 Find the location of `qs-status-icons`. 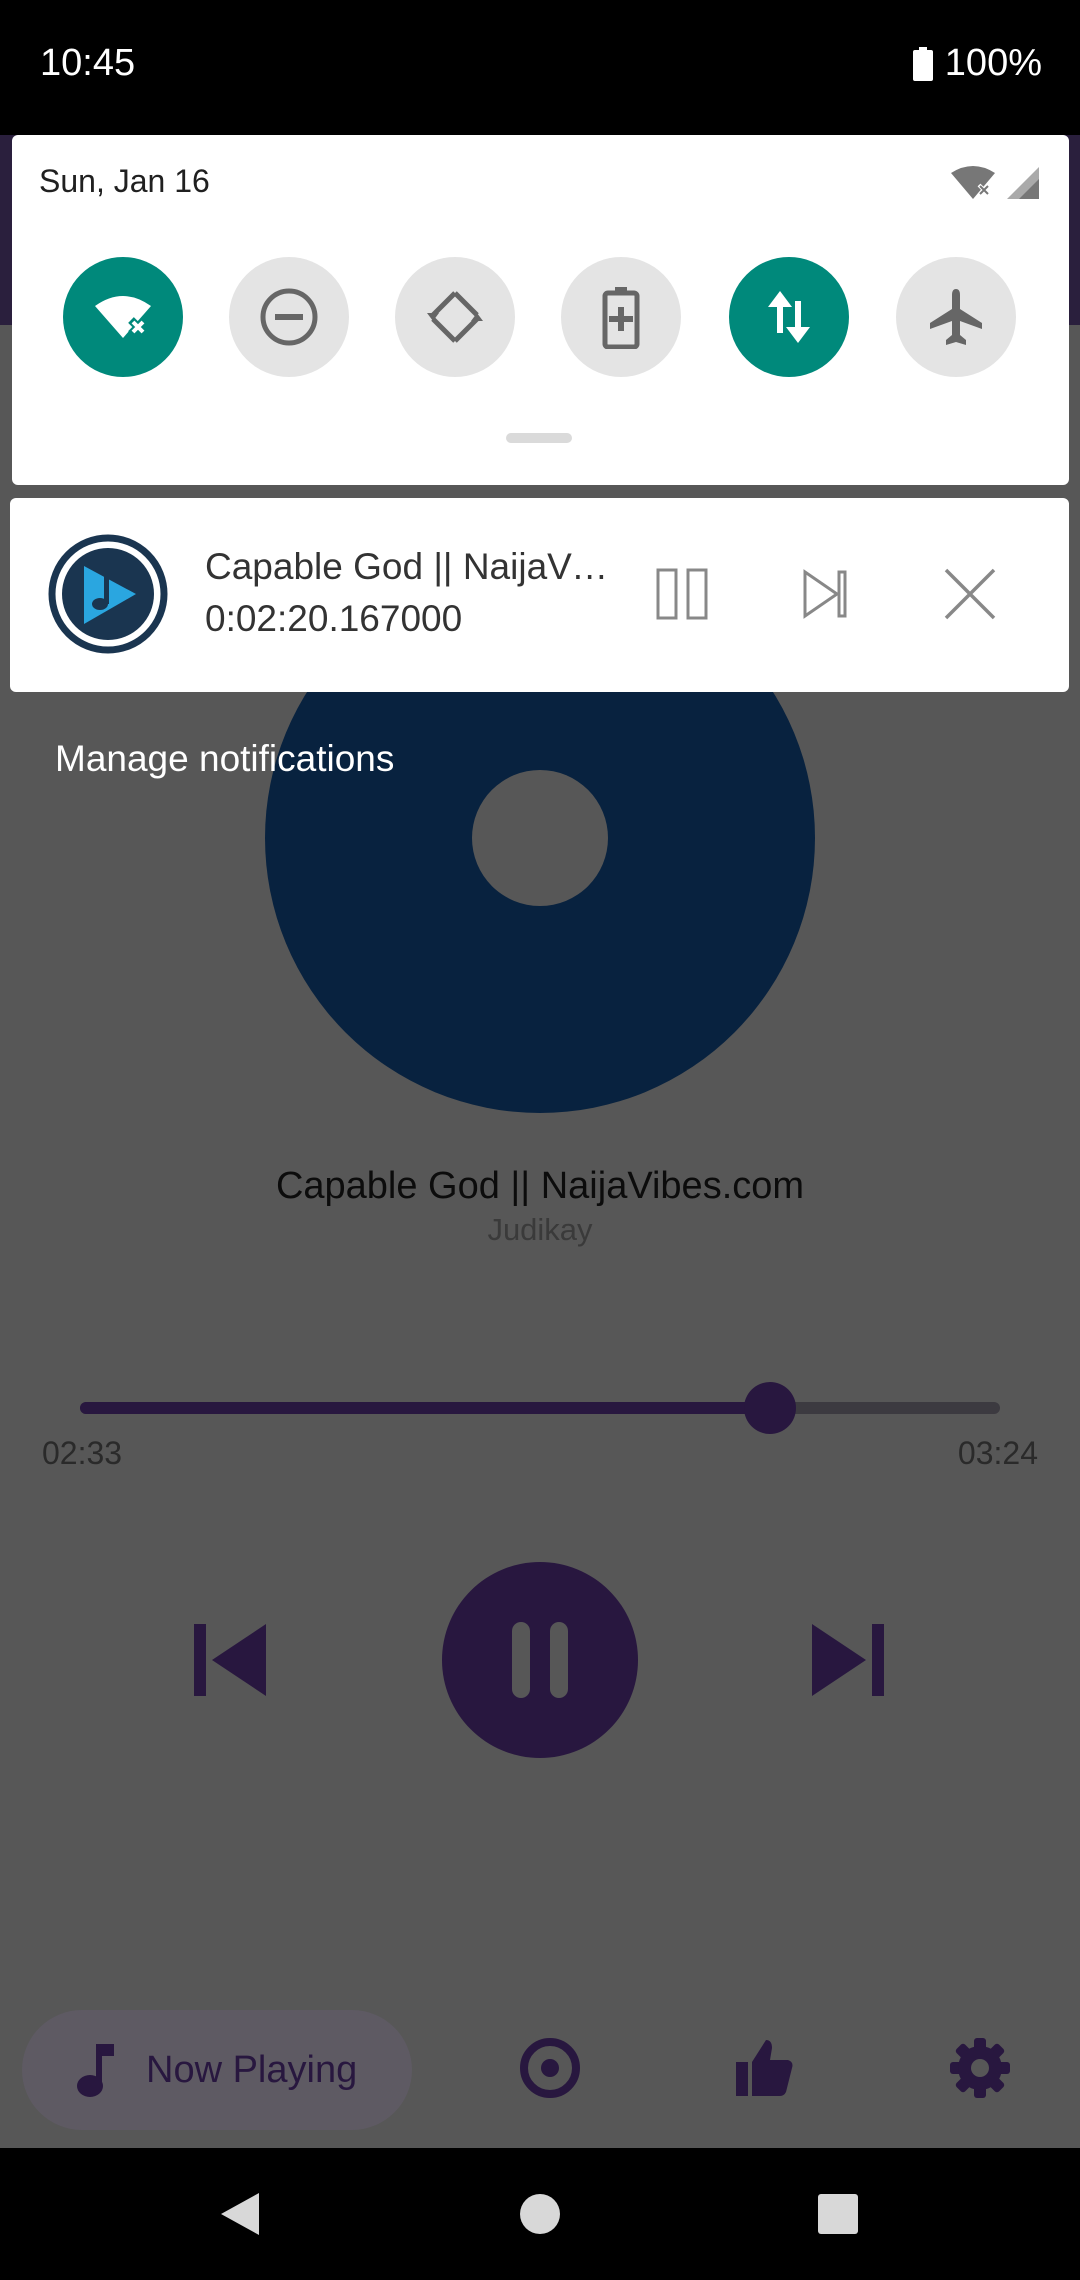

qs-status-icons is located at coordinates (995, 183).